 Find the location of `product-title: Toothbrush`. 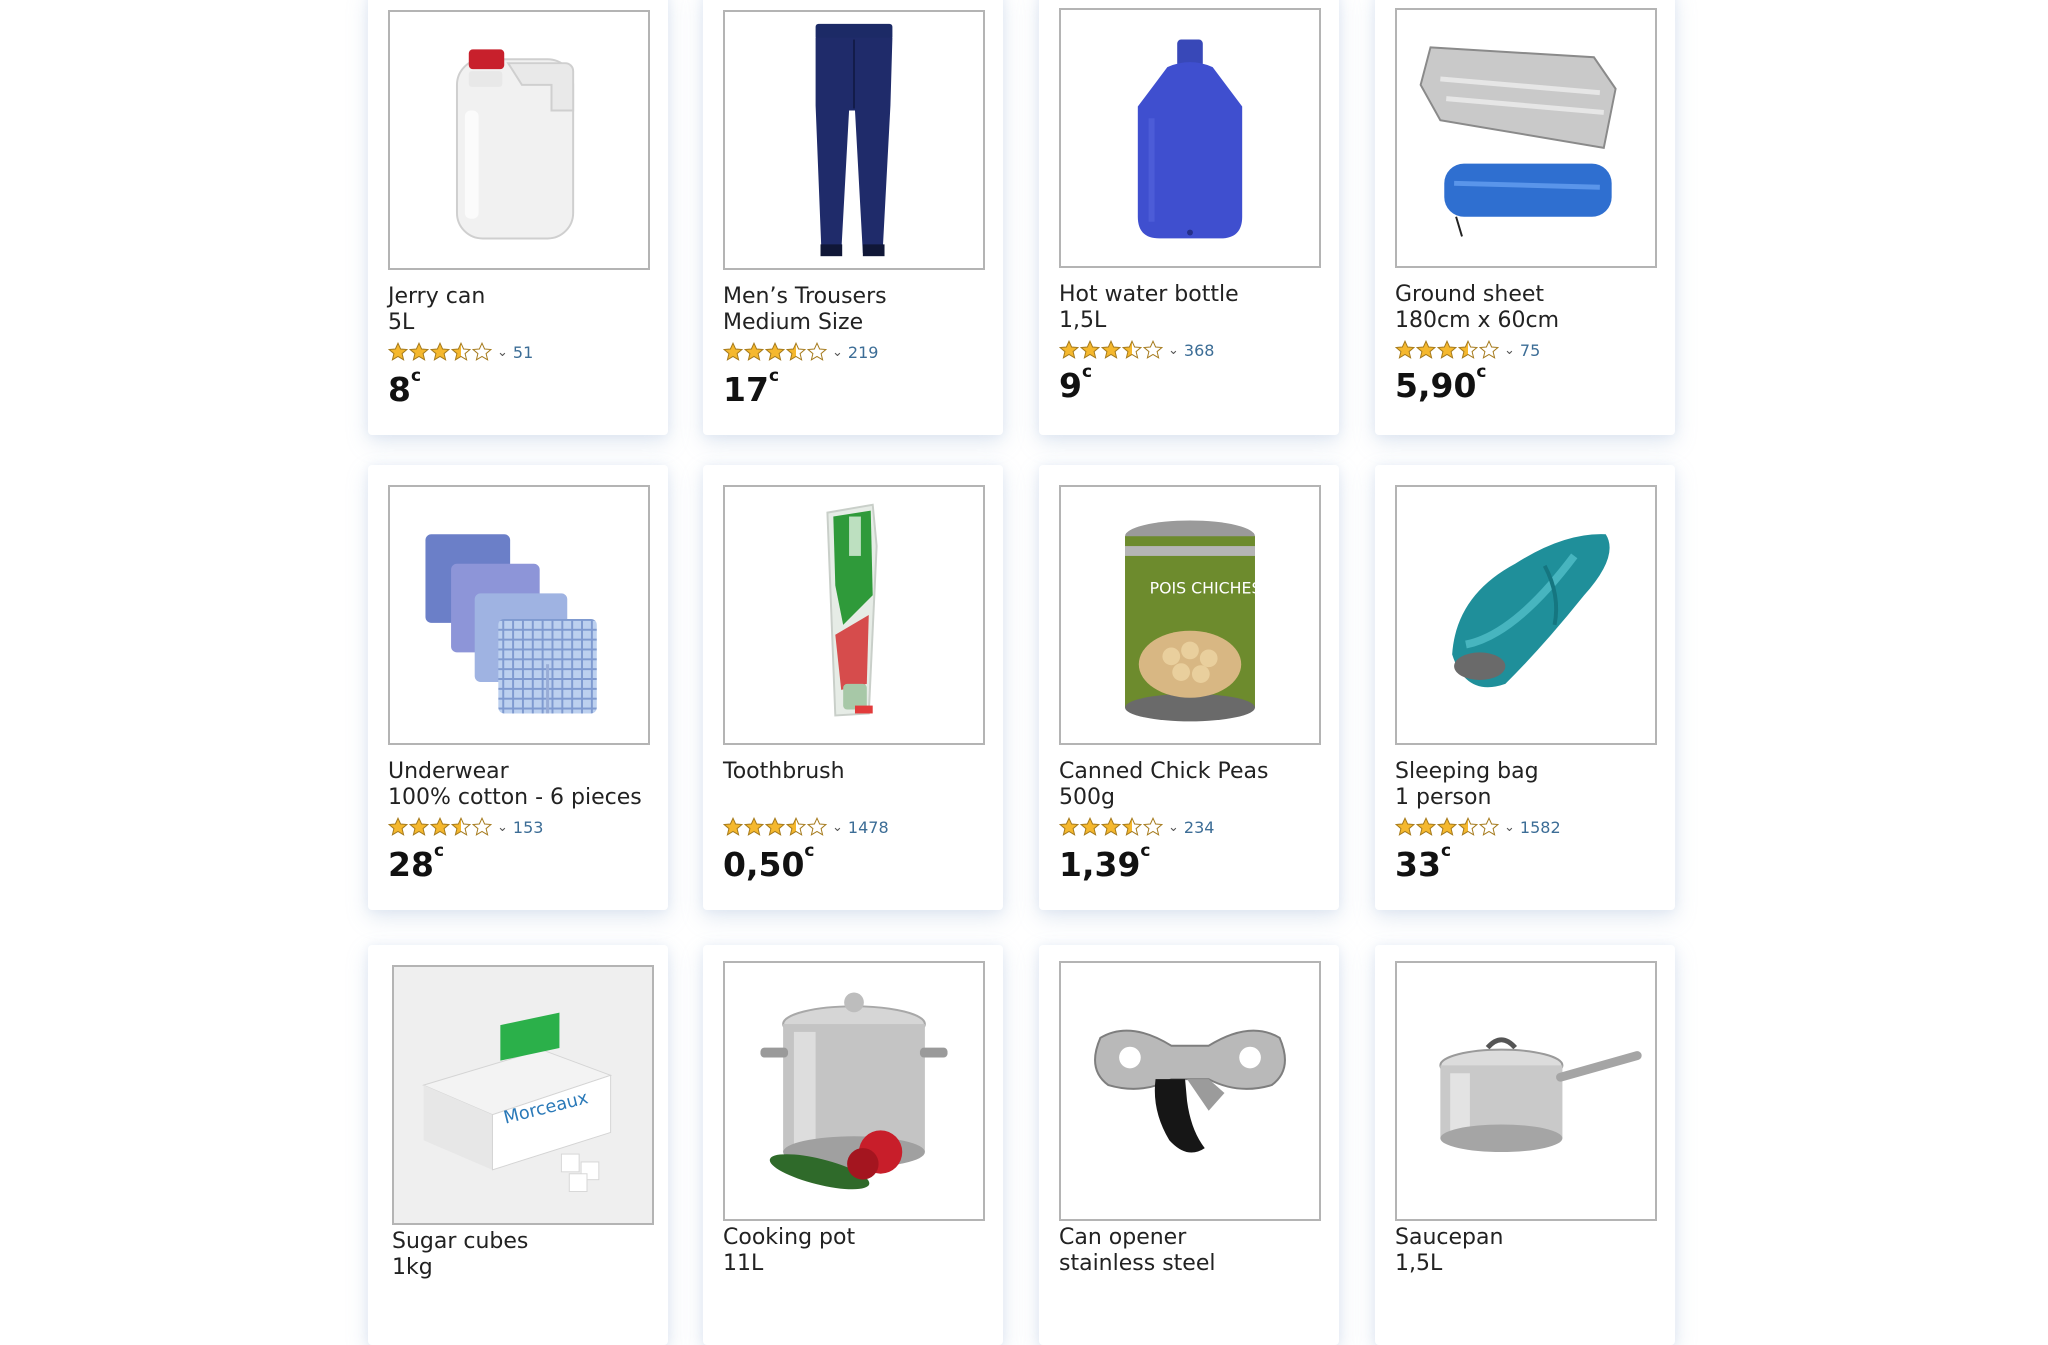

product-title: Toothbrush is located at coordinates (863, 772).